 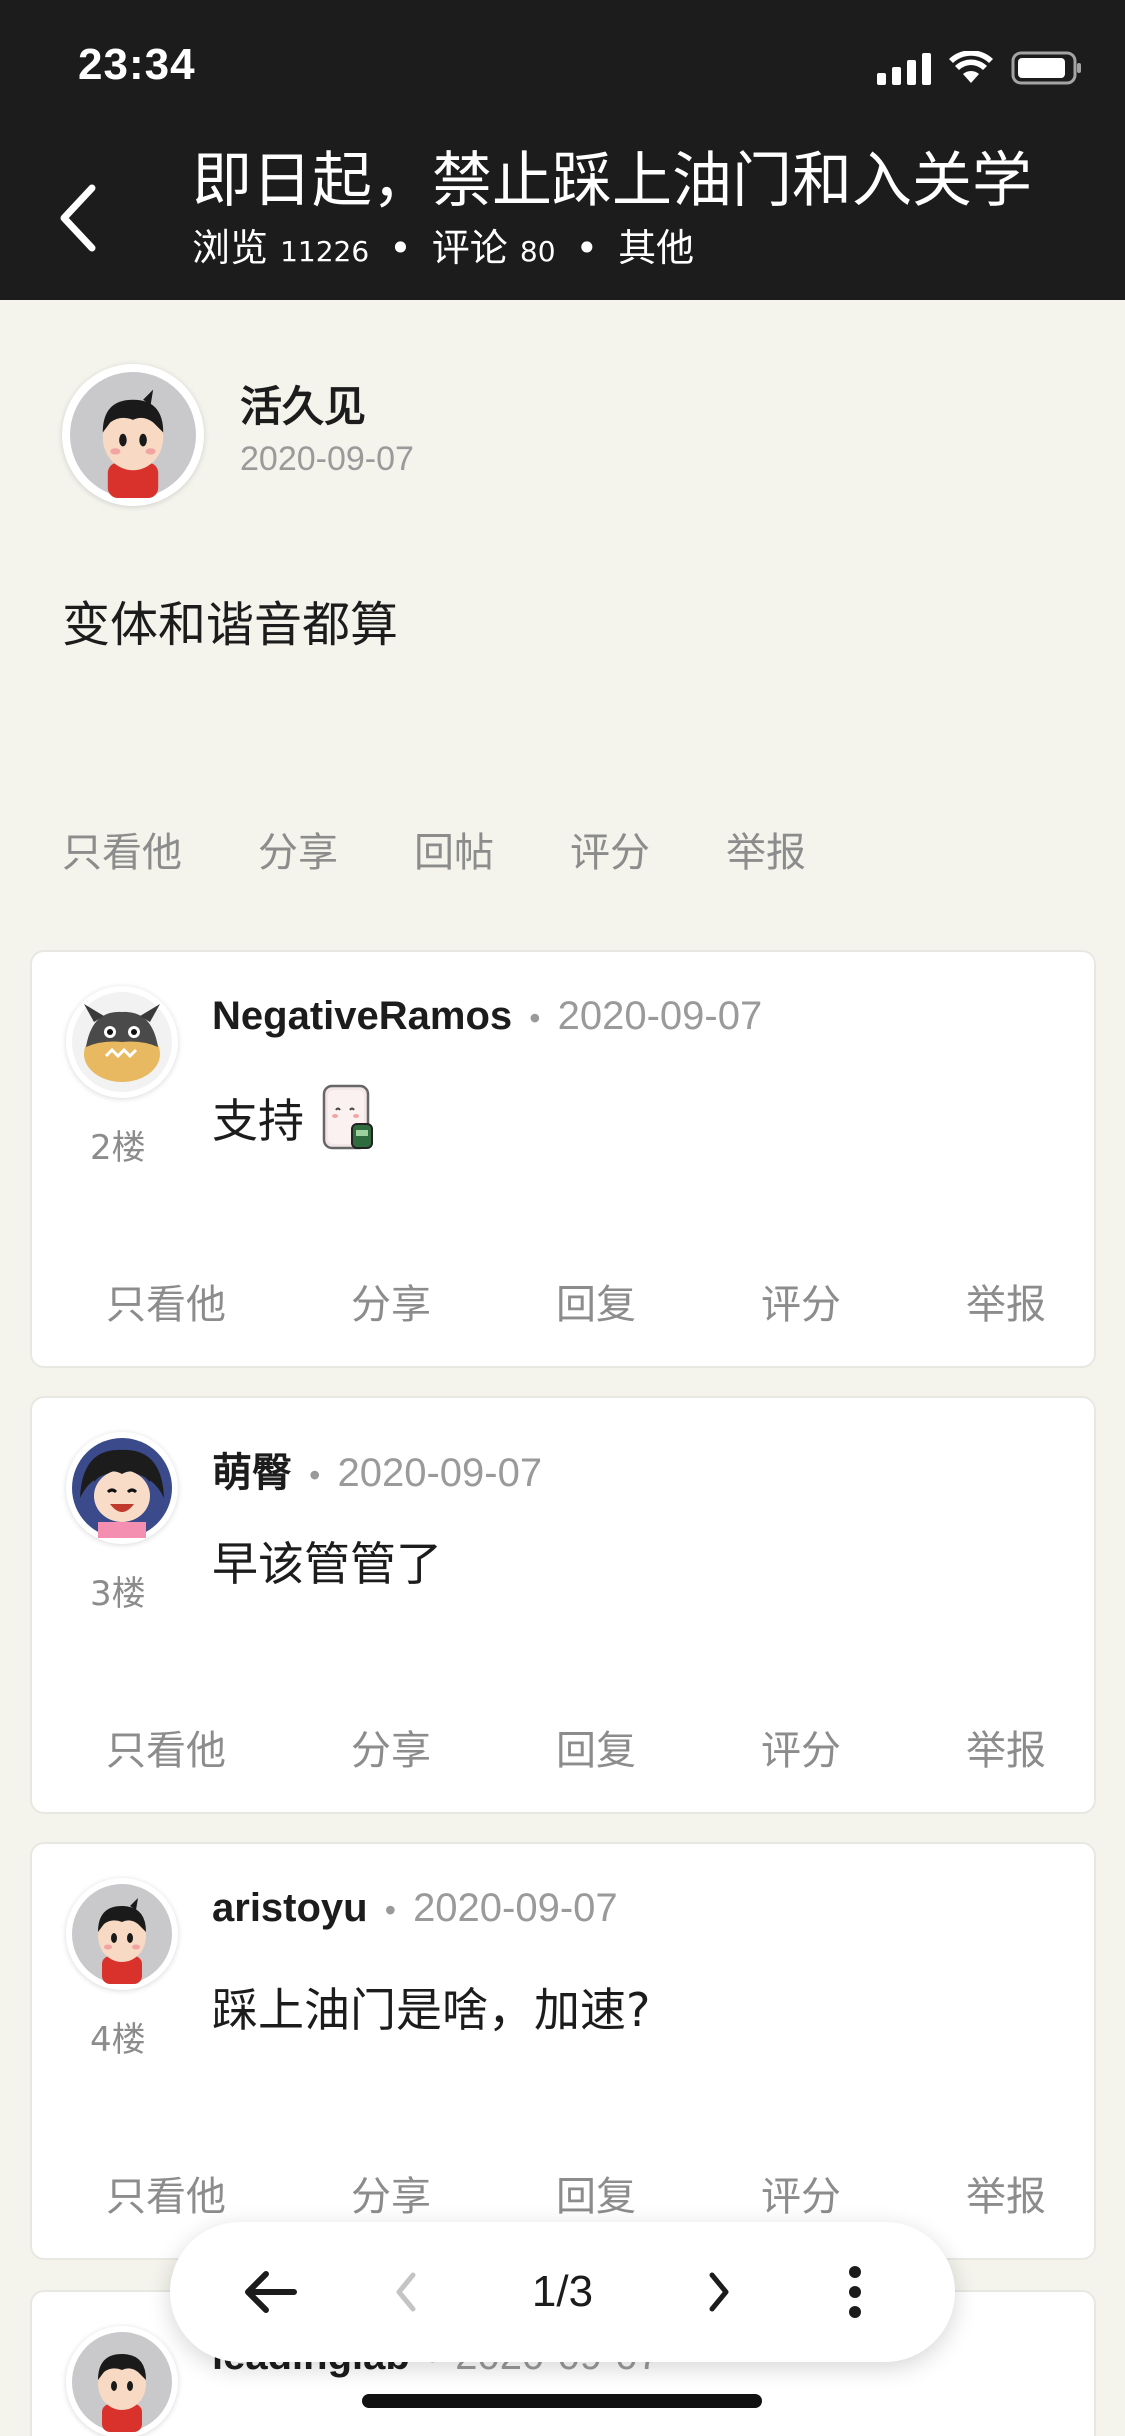 What do you see at coordinates (118, 1148) in the screenshot?
I see `floor-number: 2楼` at bounding box center [118, 1148].